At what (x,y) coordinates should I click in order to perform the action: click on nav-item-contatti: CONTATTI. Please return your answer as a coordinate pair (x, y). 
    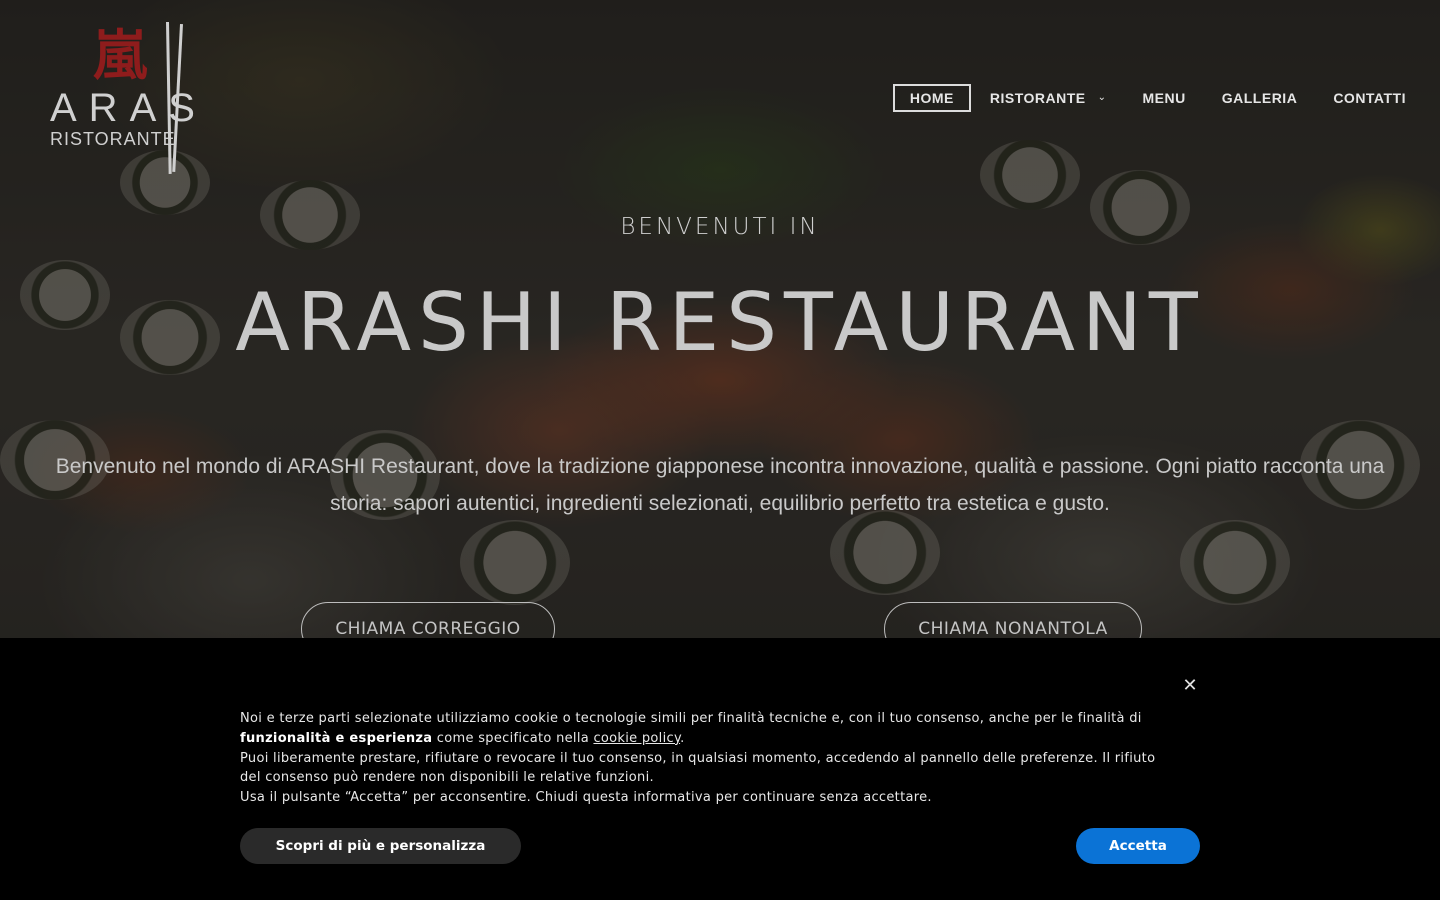
    Looking at the image, I should click on (1369, 98).